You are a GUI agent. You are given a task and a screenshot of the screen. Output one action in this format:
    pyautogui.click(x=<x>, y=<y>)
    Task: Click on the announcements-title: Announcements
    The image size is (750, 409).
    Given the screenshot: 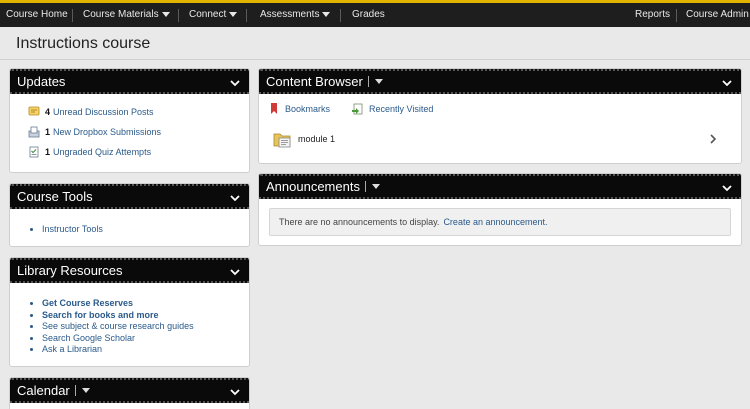 What is the action you would take?
    pyautogui.click(x=313, y=186)
    